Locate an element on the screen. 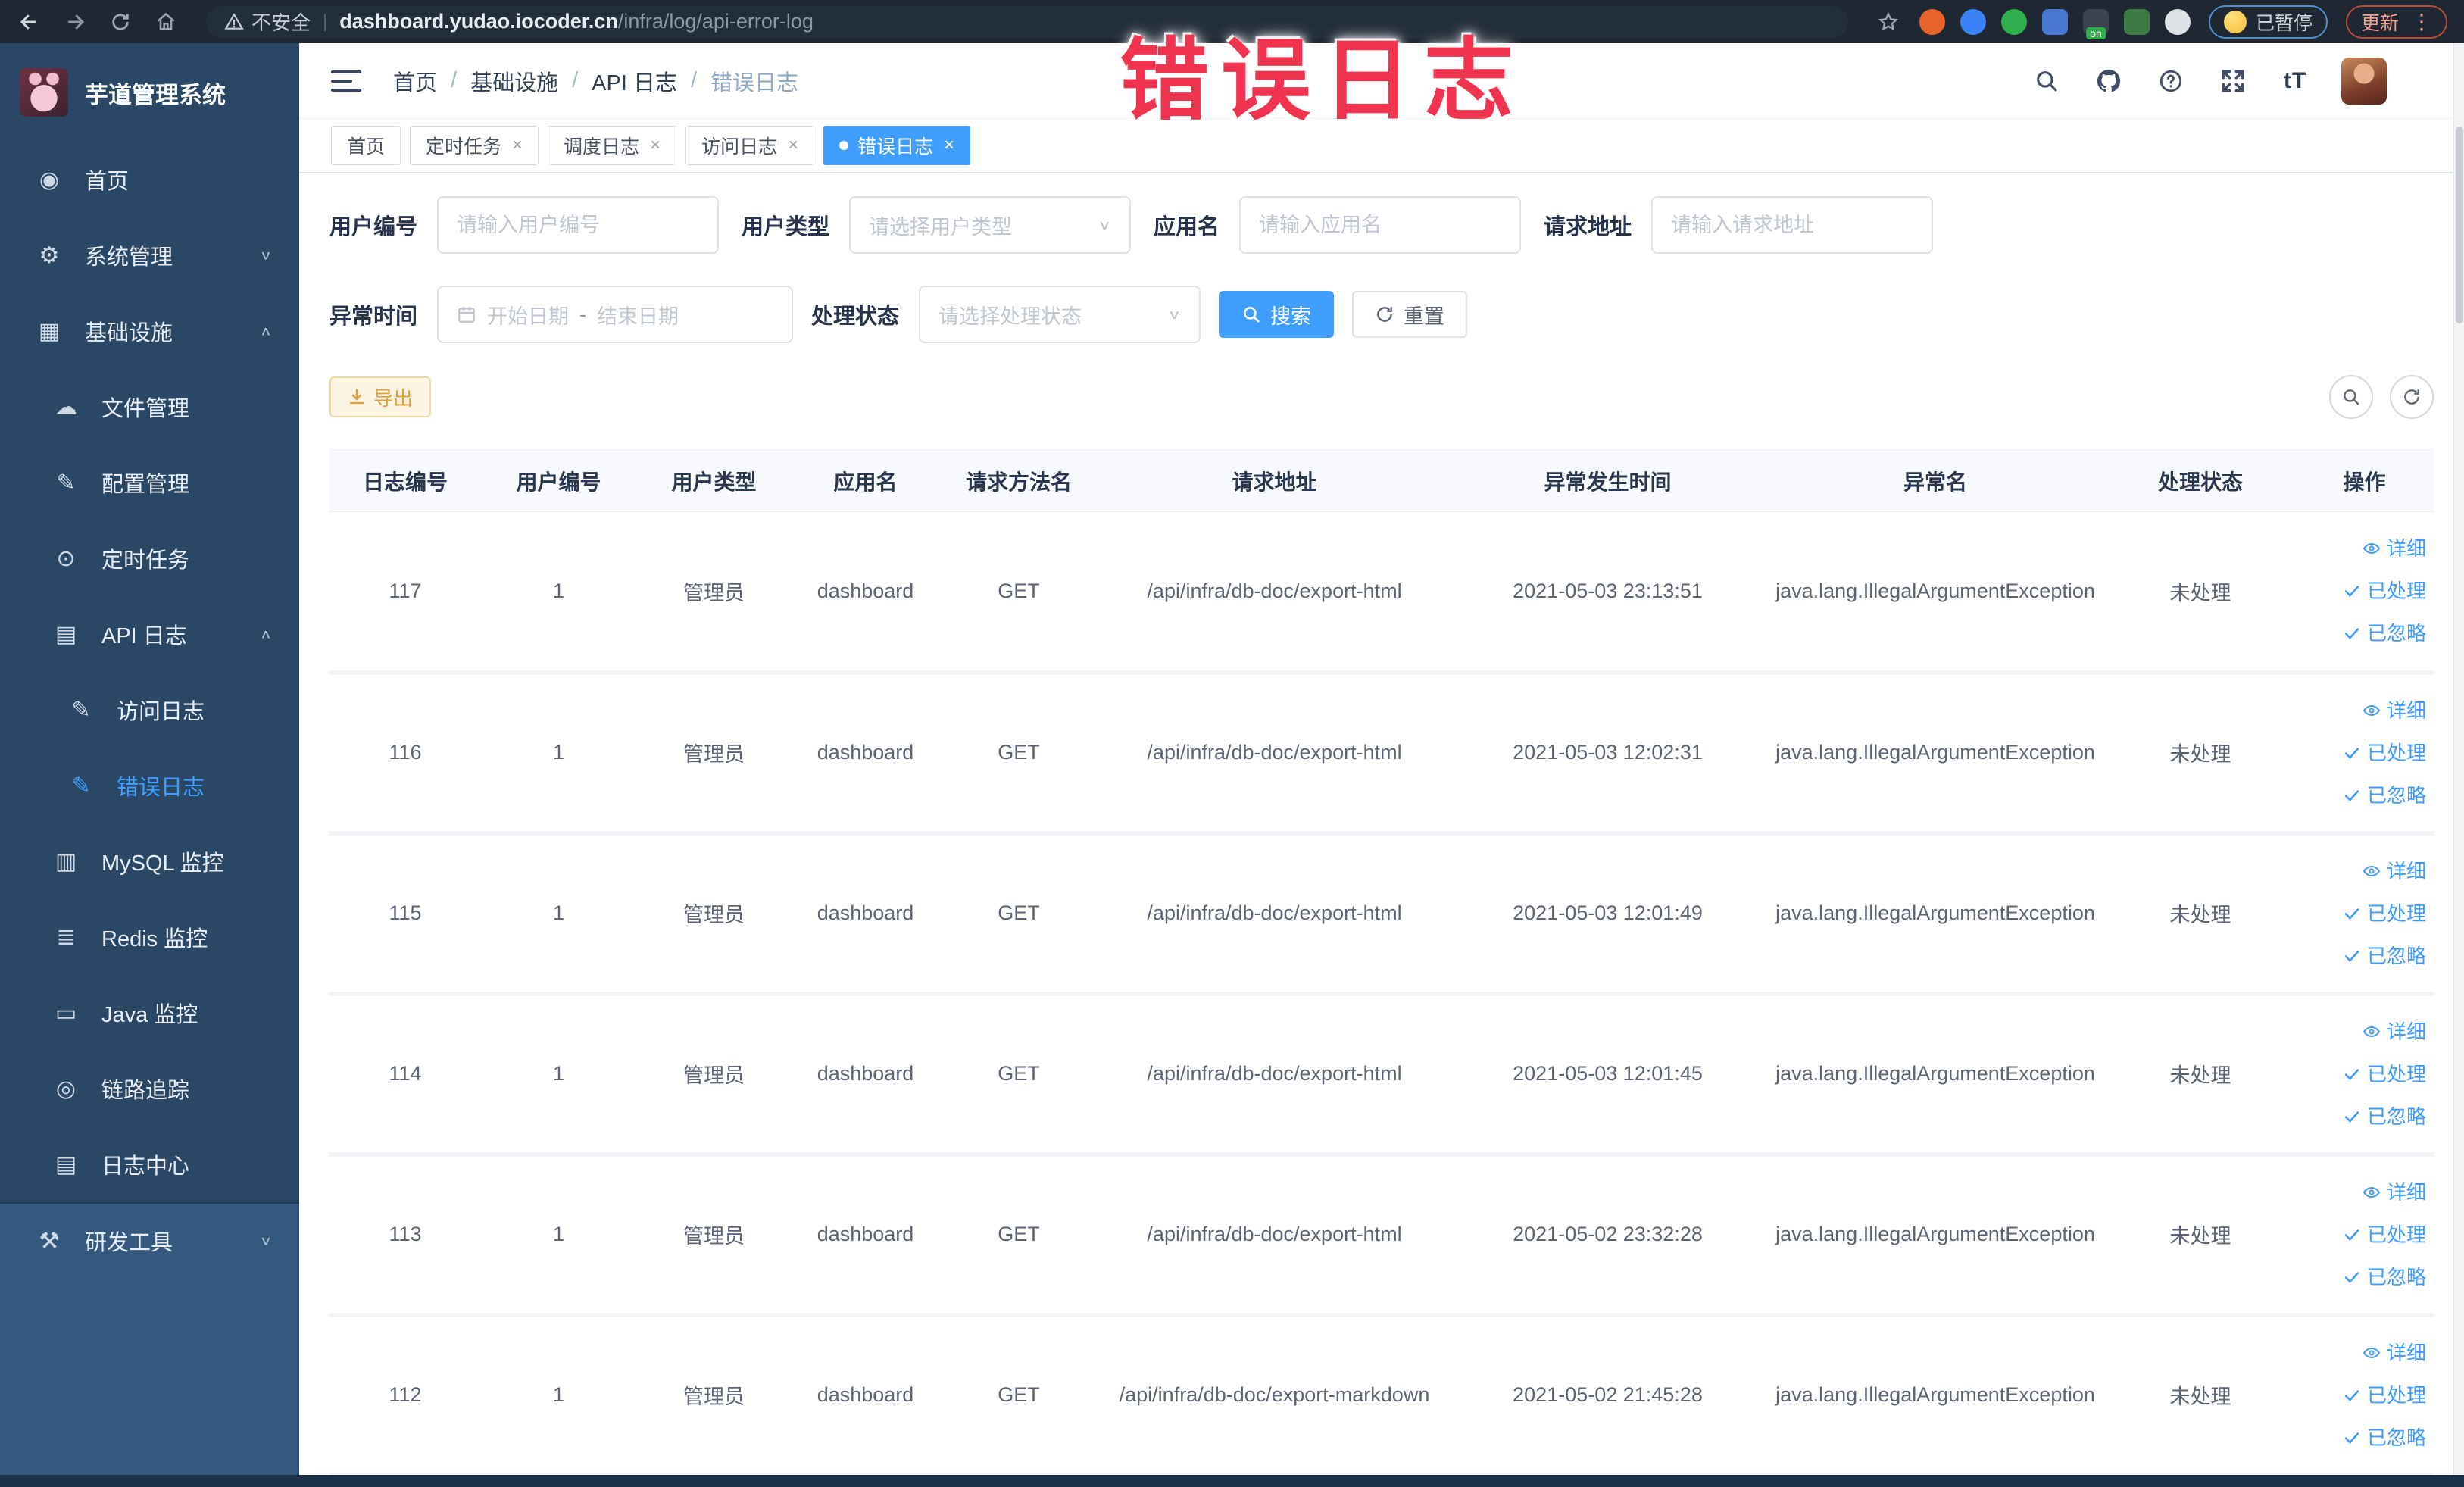 This screenshot has height=1487, width=2464. sidebar-item: ▭ Java 监控 is located at coordinates (149, 1013).